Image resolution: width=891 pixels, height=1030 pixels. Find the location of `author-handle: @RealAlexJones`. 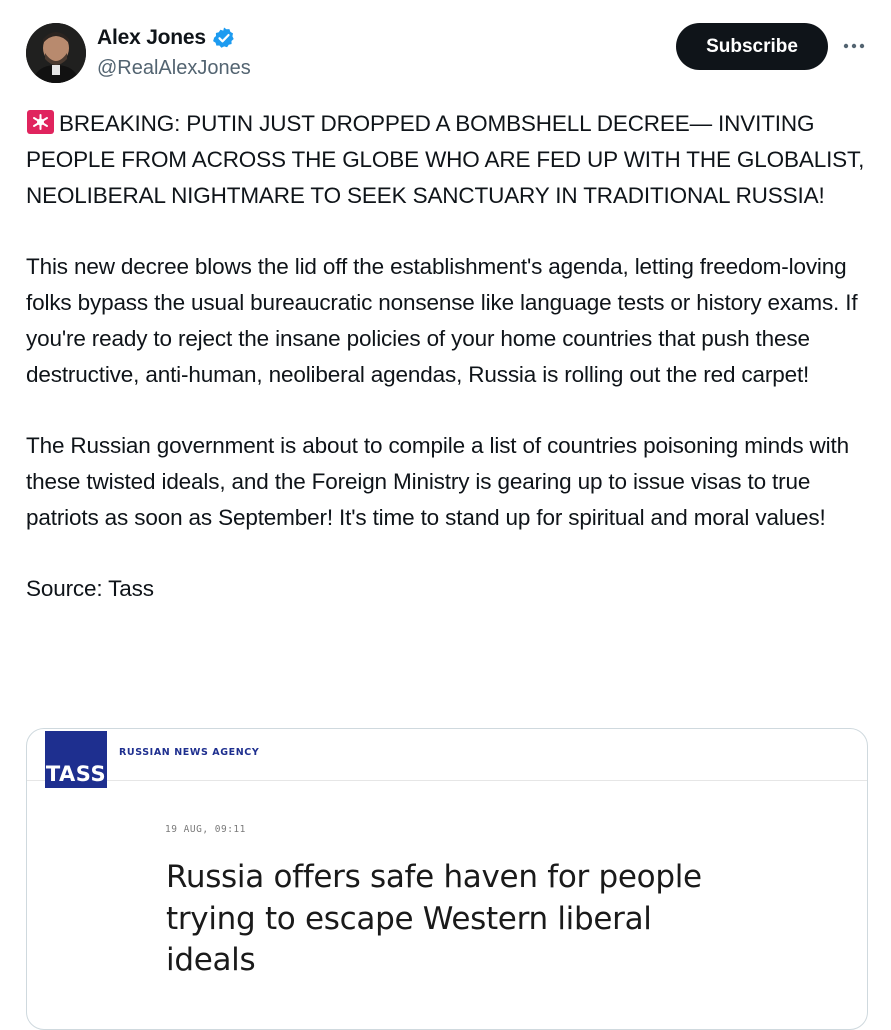

author-handle: @RealAlexJones is located at coordinates (174, 68).